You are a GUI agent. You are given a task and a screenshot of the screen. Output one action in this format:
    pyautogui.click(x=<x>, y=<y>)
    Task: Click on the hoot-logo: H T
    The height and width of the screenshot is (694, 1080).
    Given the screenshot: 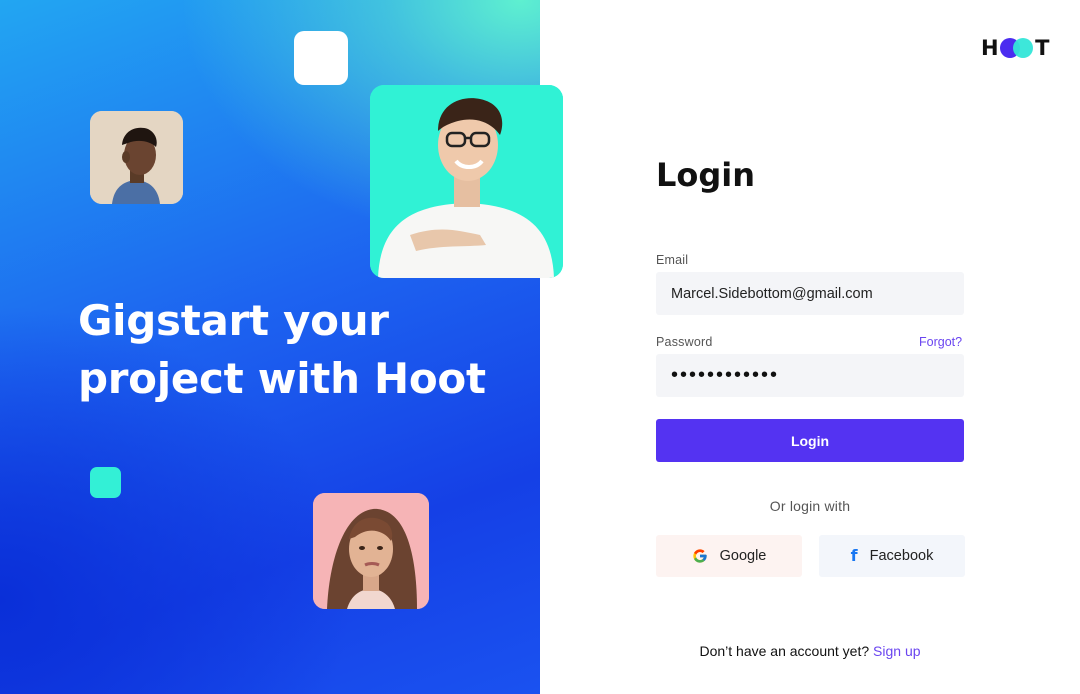 What is the action you would take?
    pyautogui.click(x=1015, y=48)
    